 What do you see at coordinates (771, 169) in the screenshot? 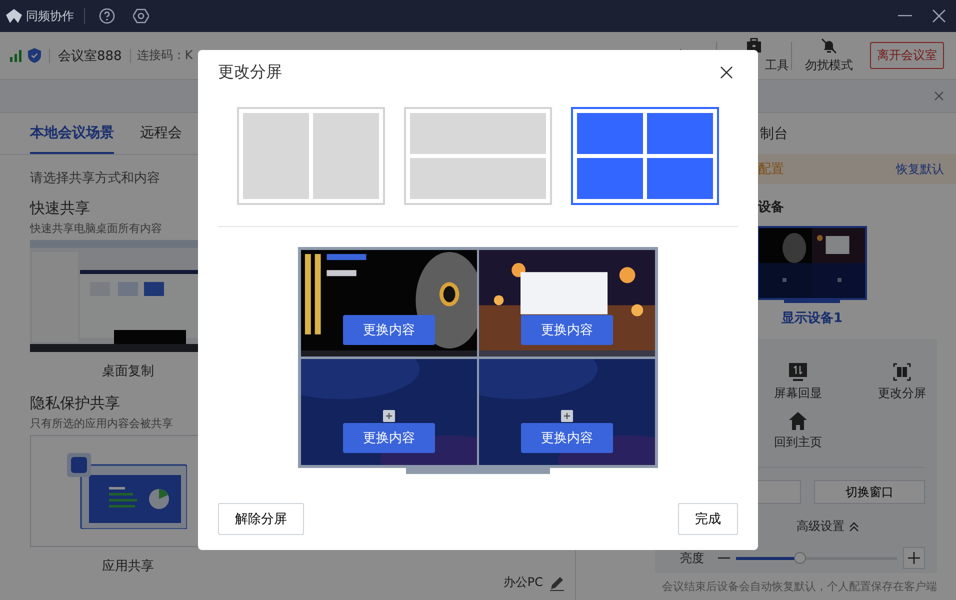
I see `notice-text: 配置` at bounding box center [771, 169].